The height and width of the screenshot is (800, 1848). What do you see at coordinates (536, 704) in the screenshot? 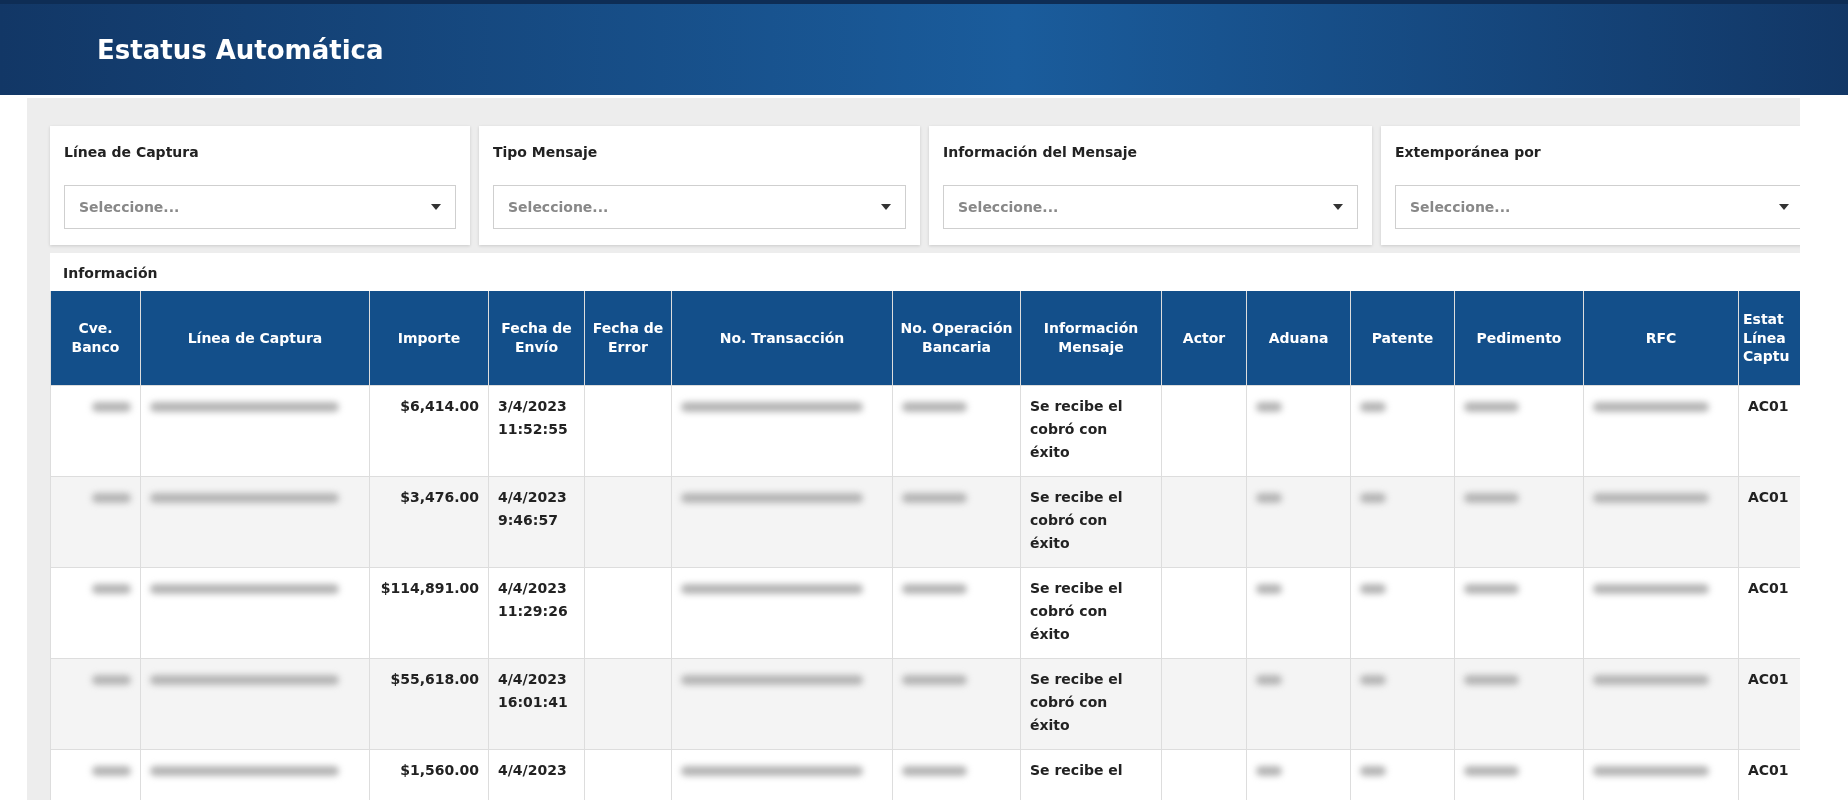
I see `table-cell: 4/4/2023 16:01:41` at bounding box center [536, 704].